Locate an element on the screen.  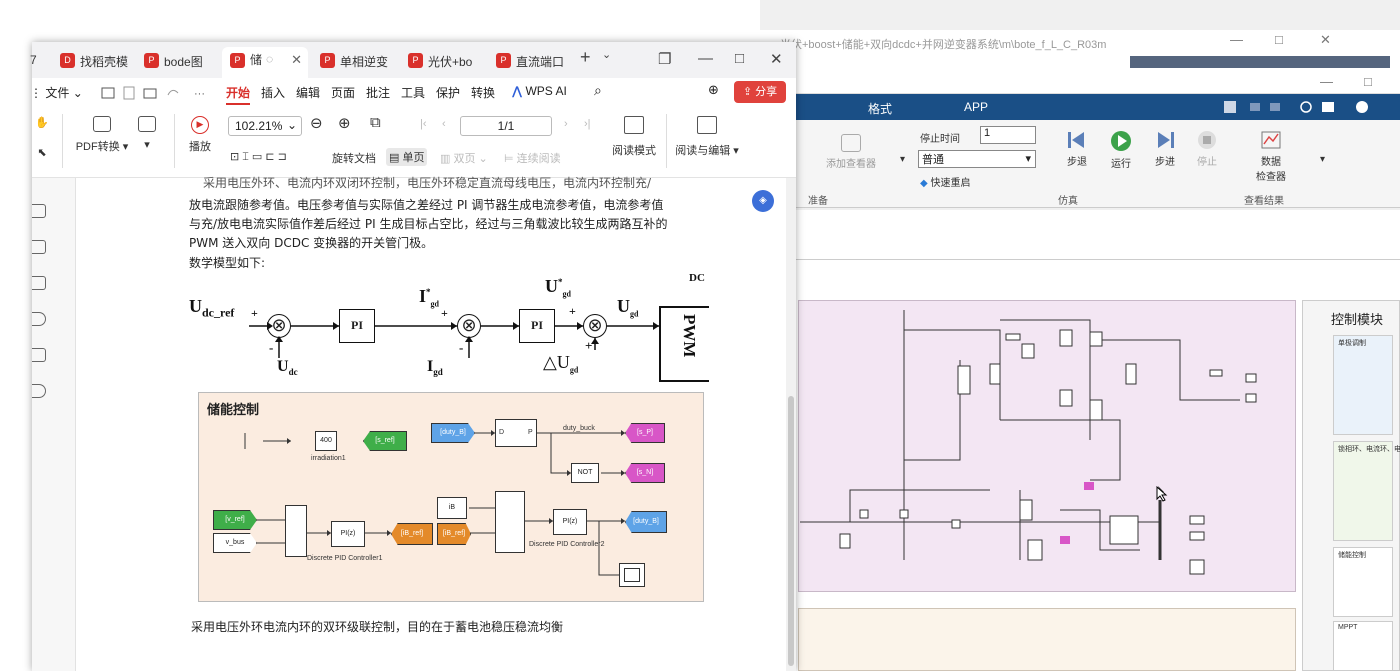
fit-page-icon: ⧉ is located at coordinates (375, 122).